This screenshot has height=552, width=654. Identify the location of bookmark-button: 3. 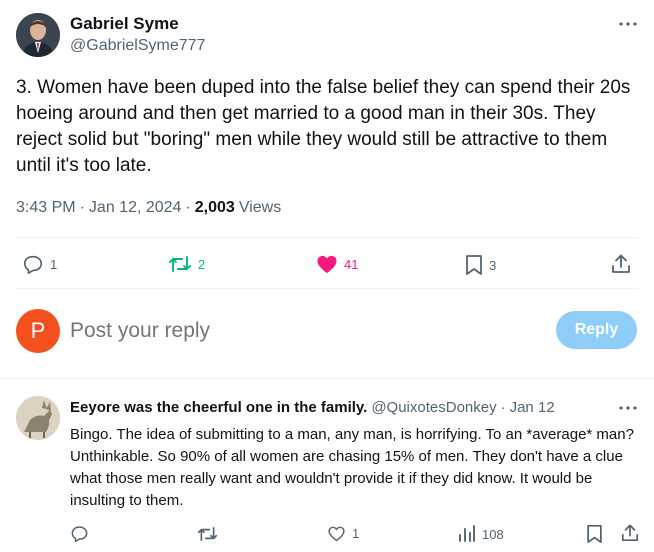
(480, 265).